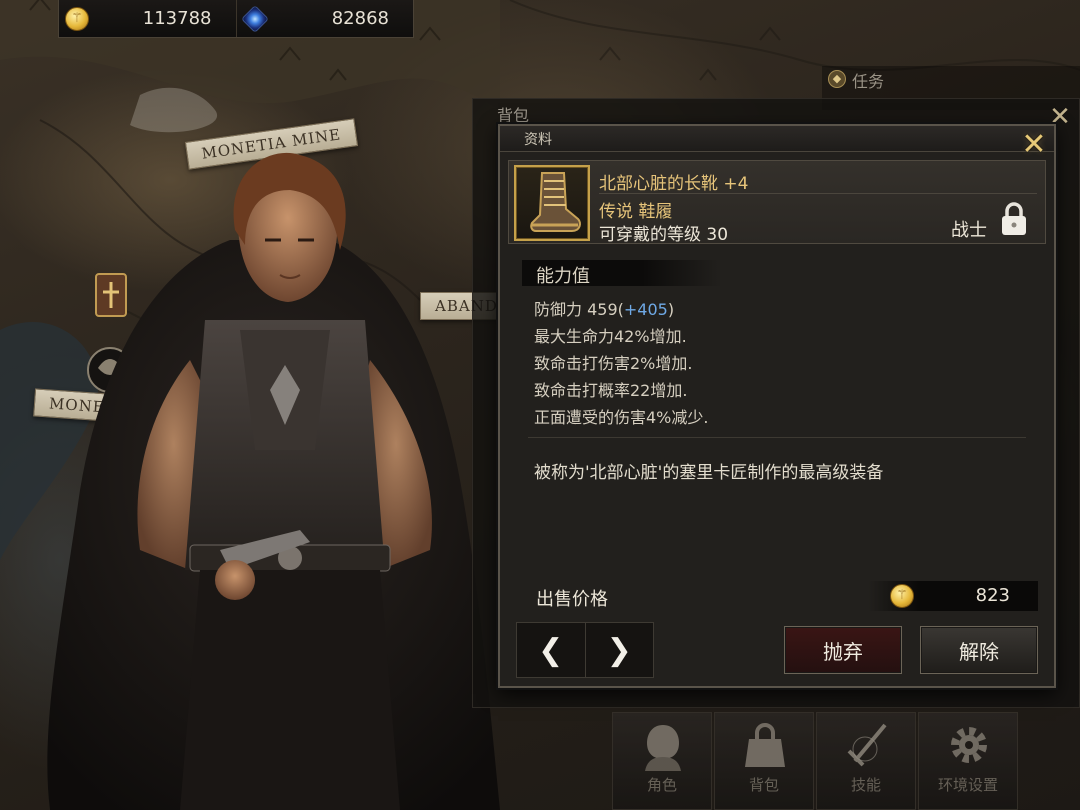 This screenshot has width=1080, height=810. What do you see at coordinates (610, 336) in the screenshot?
I see `stat-line: 最大生命力42%增加.` at bounding box center [610, 336].